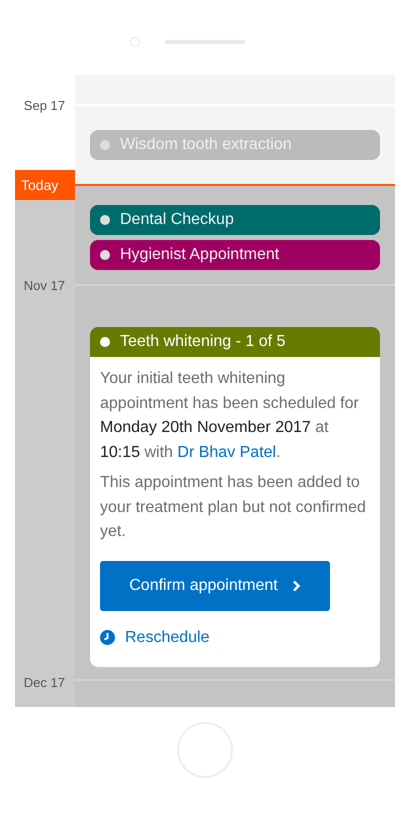 This screenshot has width=410, height=840. Describe the element at coordinates (235, 220) in the screenshot. I see `appointment-pill: Dental Checkup` at that location.